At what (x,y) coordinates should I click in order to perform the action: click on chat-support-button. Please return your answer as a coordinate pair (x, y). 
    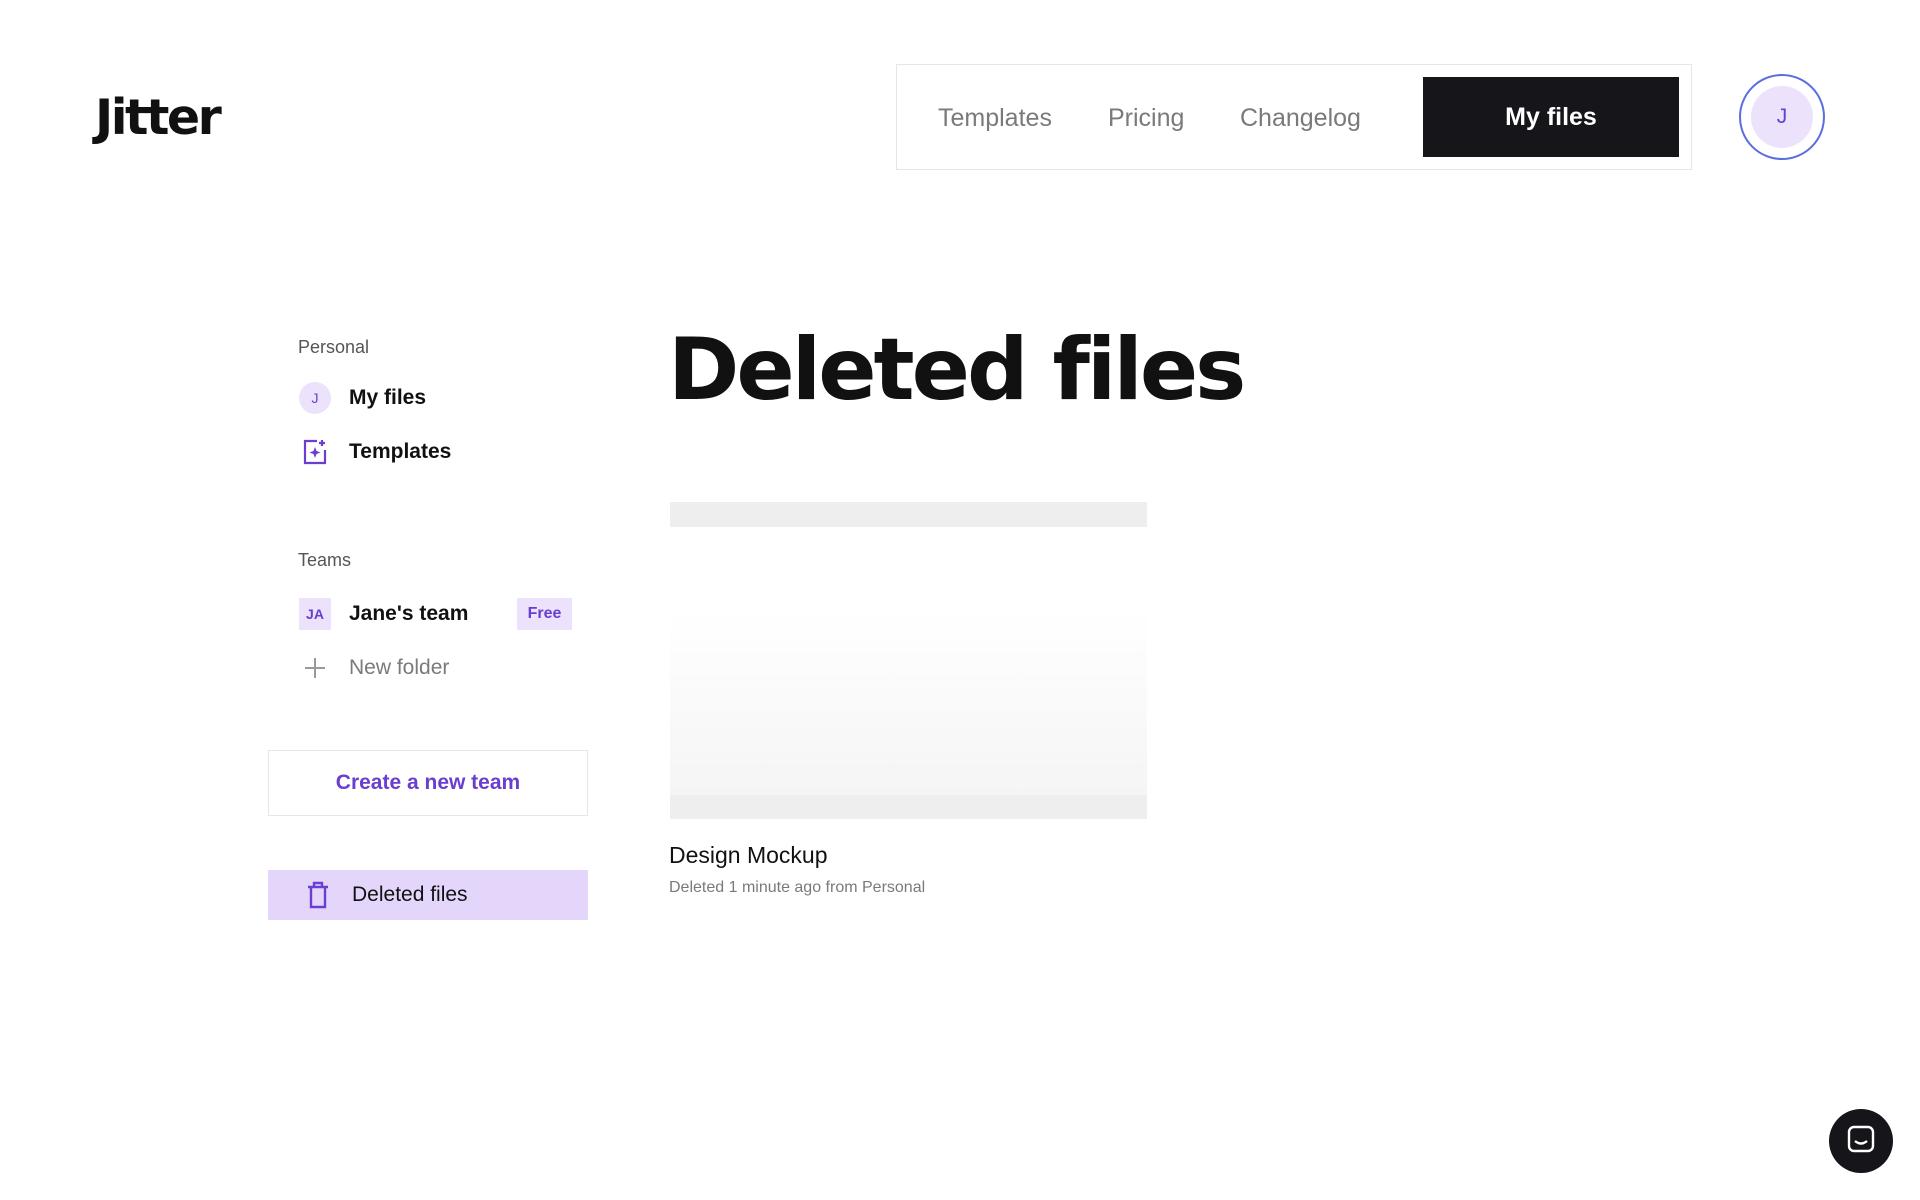
    Looking at the image, I should click on (1861, 1141).